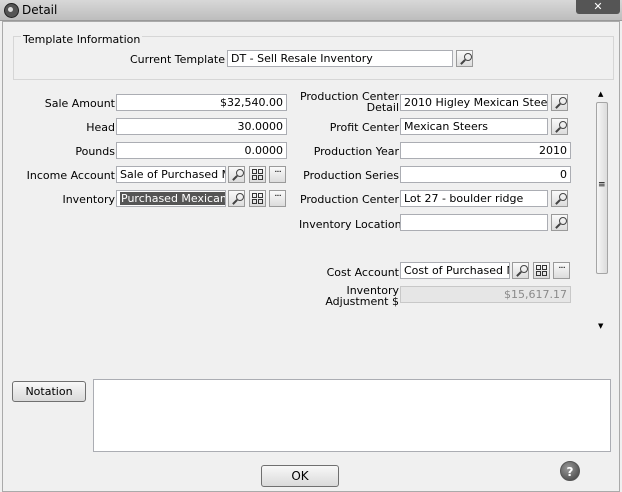 The height and width of the screenshot is (492, 622). I want to click on inventory-field: Purchased Mexican St, so click(171, 198).